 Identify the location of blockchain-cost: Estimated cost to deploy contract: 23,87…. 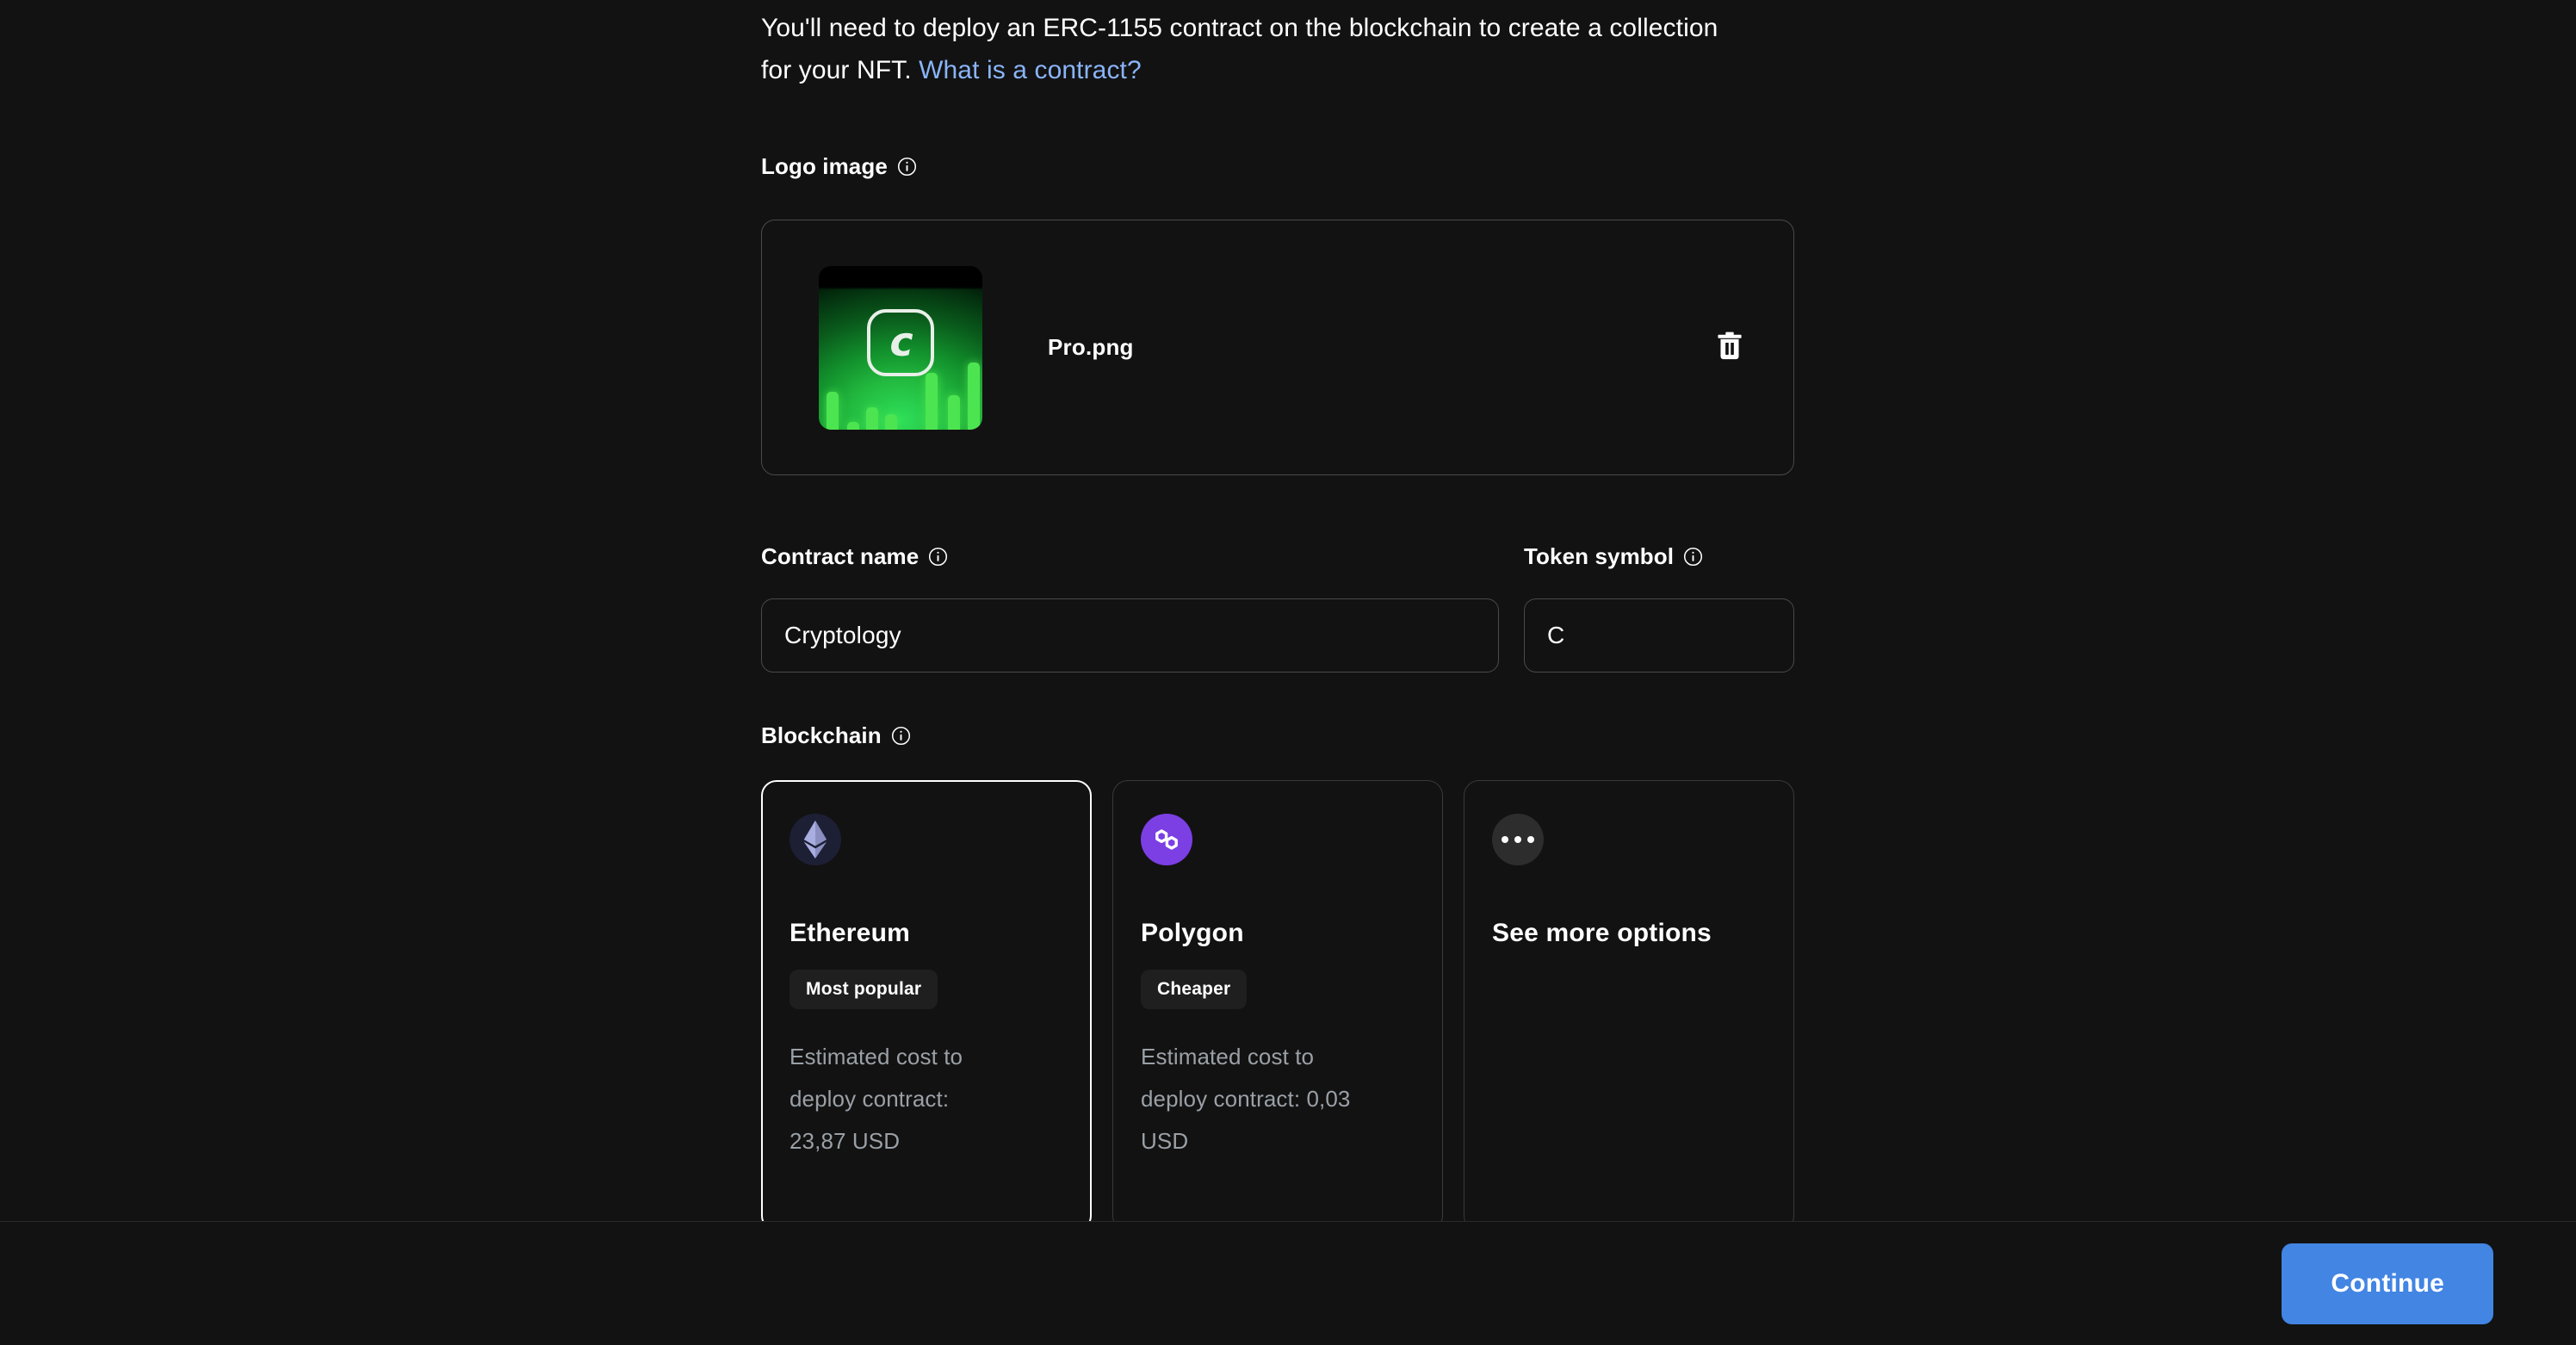
(898, 1099).